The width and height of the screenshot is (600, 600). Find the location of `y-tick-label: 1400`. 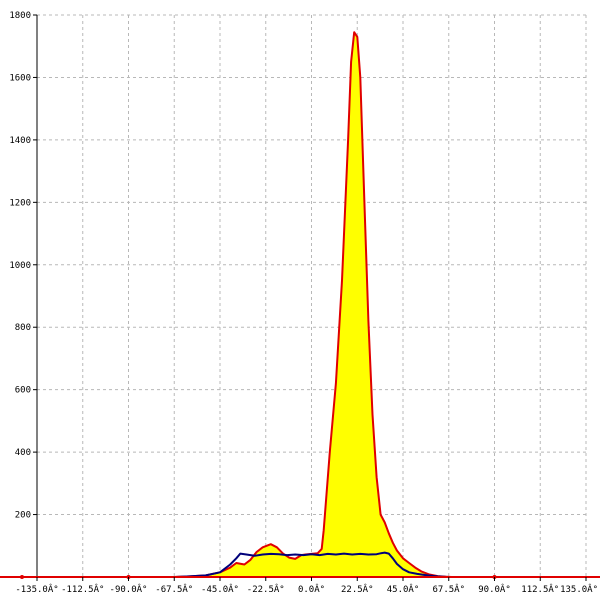

y-tick-label: 1400 is located at coordinates (20, 141).